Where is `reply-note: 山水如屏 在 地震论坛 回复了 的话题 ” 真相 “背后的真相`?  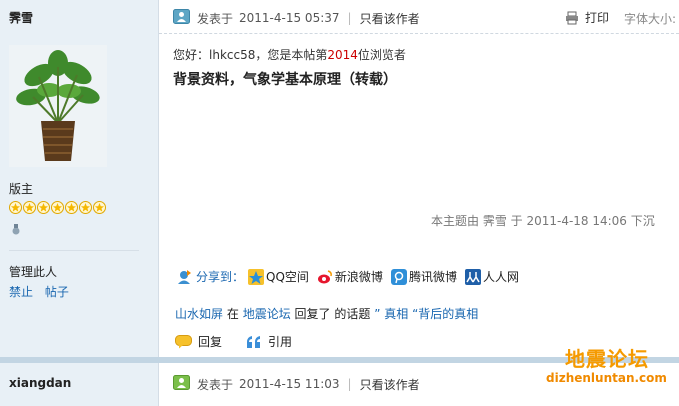
reply-note: 山水如屏 在 地震论坛 回复了 的话题 ” 真相 “背后的真相 is located at coordinates (327, 314).